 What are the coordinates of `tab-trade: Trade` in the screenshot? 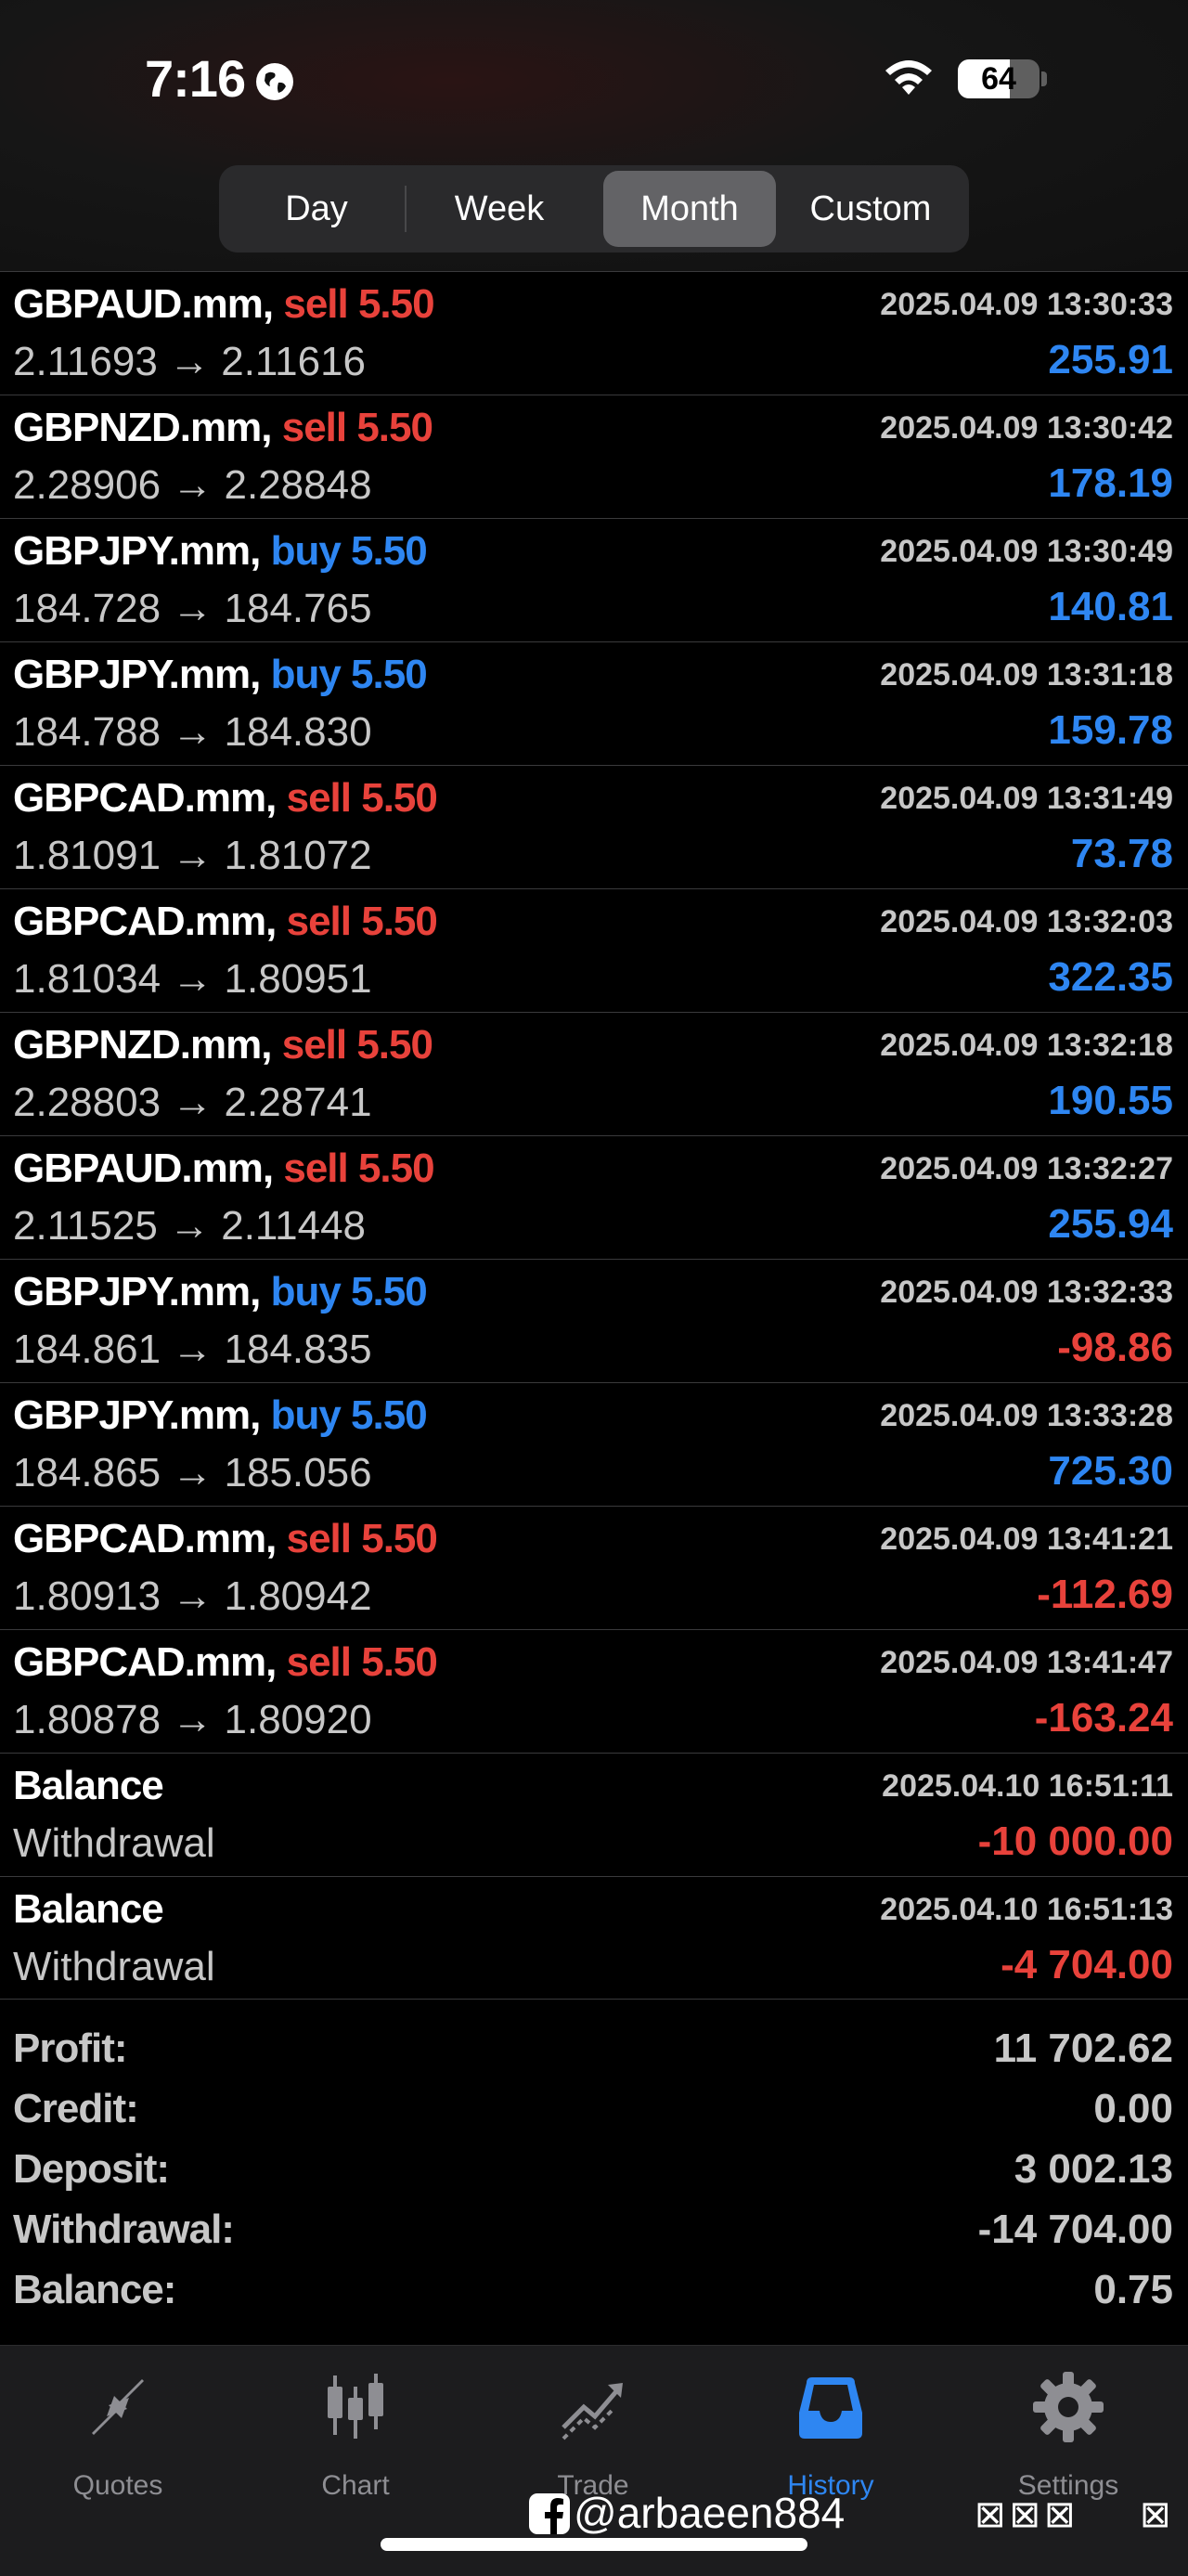 It's located at (593, 2431).